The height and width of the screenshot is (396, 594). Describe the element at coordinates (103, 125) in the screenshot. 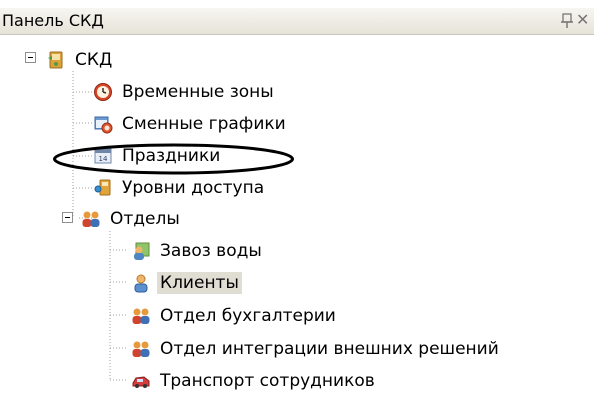

I see `calendar-clock-icon` at that location.